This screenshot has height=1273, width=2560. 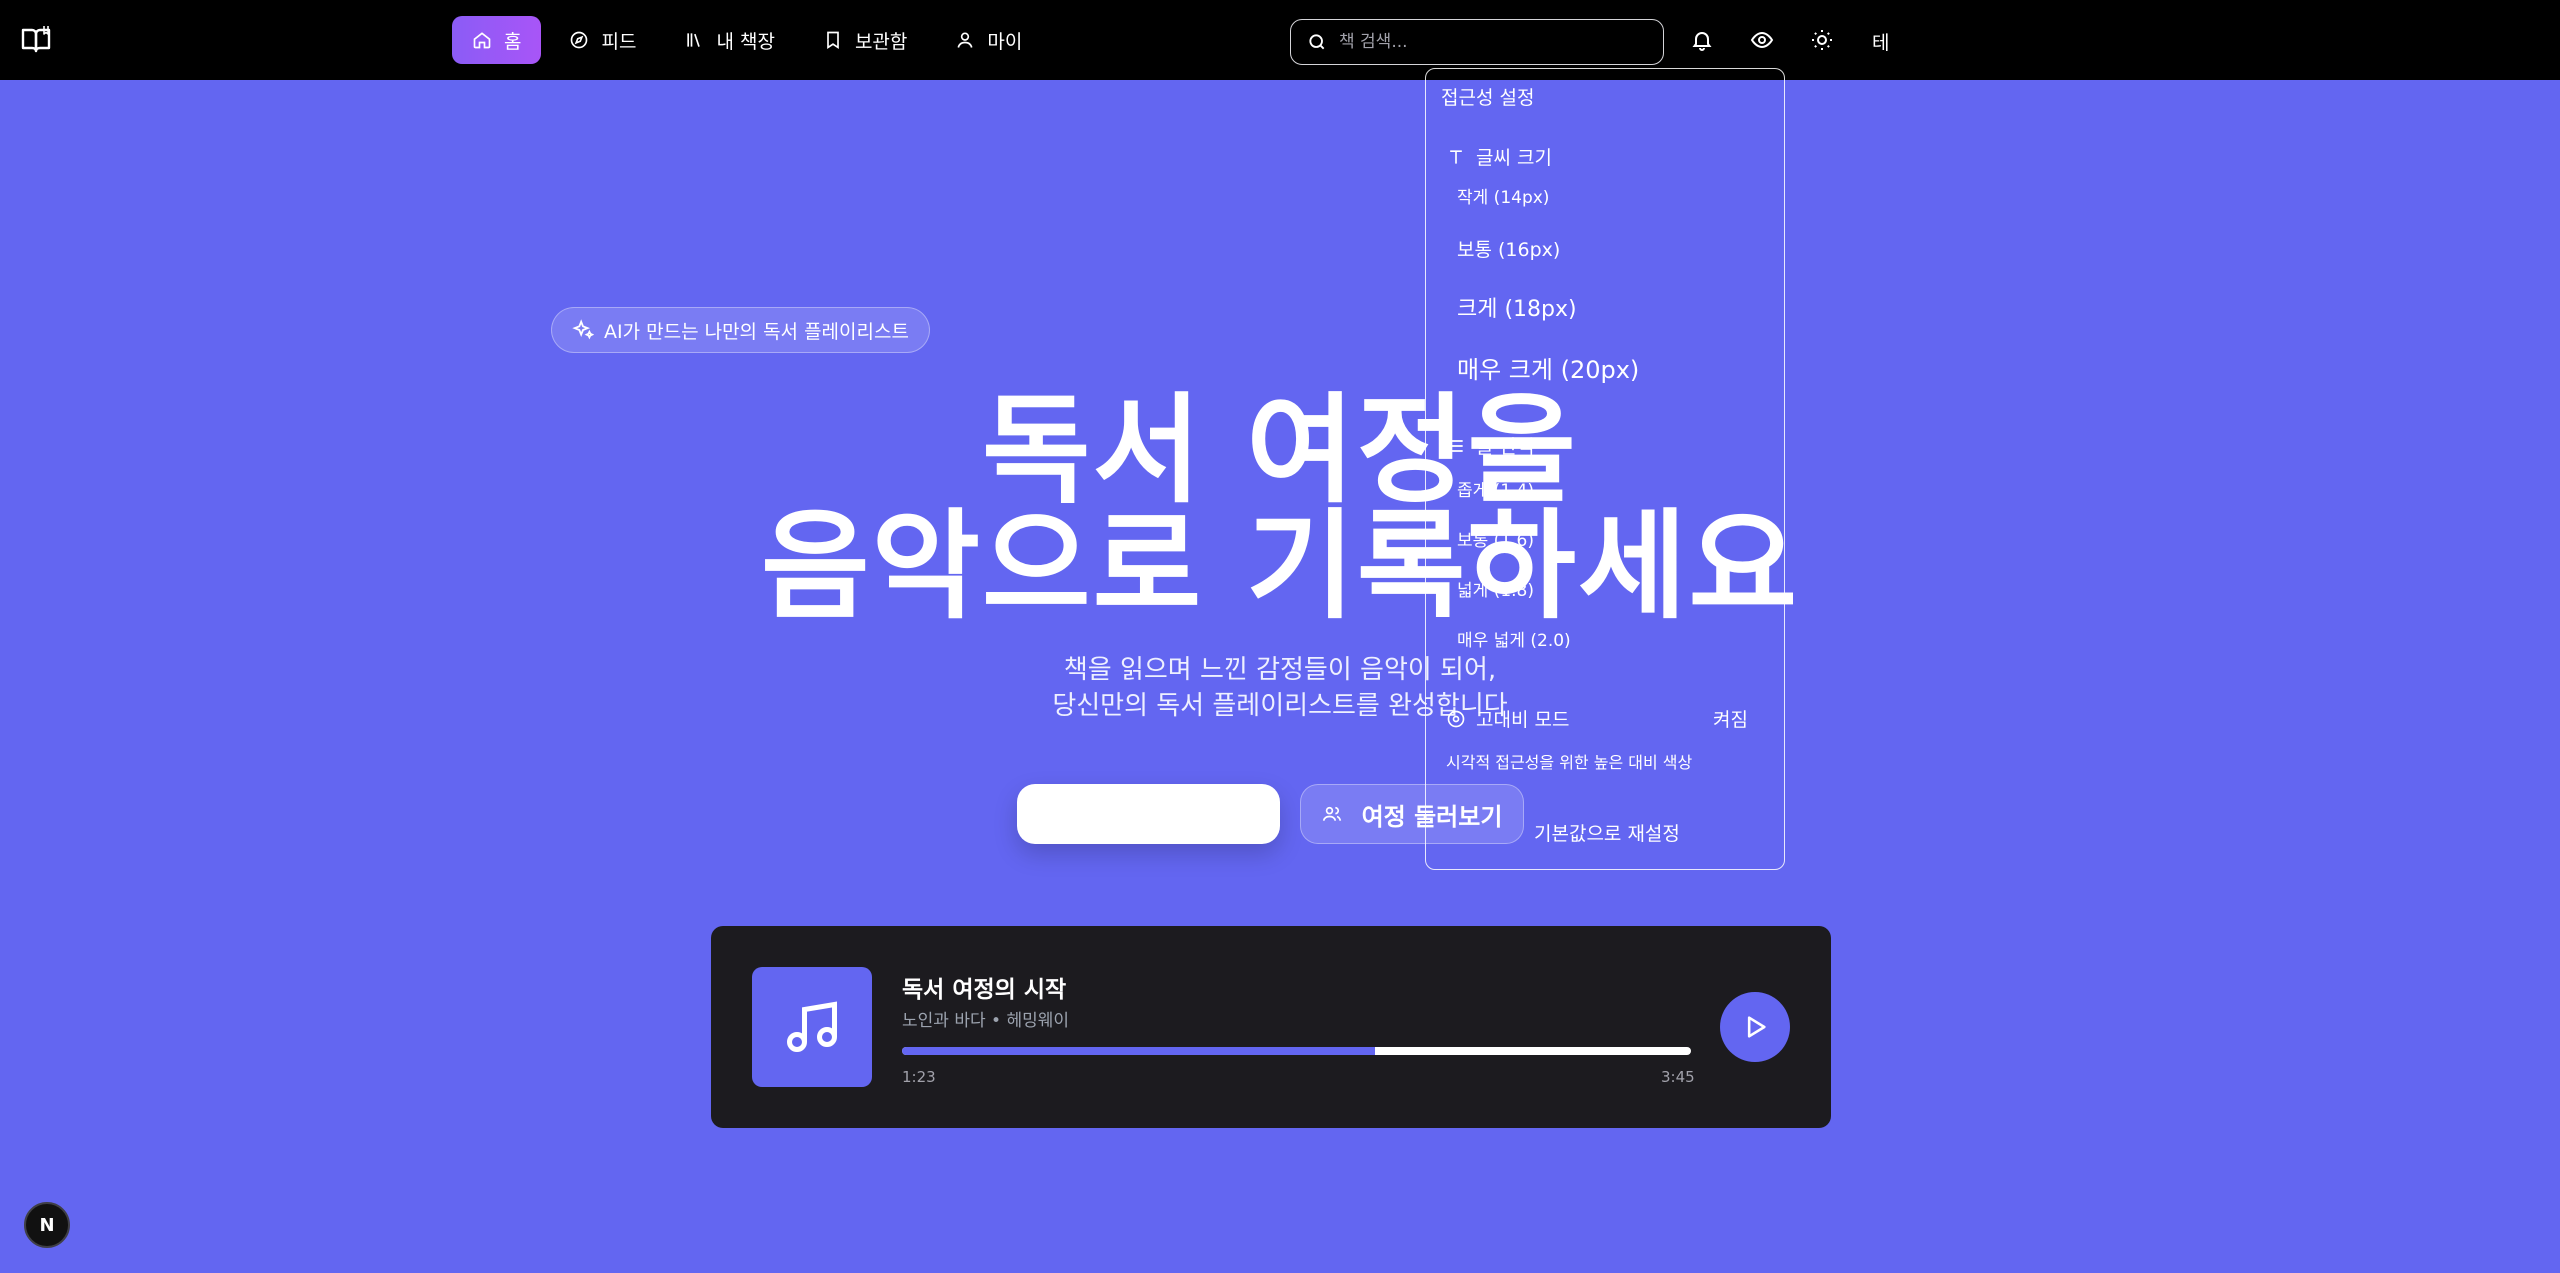 What do you see at coordinates (1503, 195) in the screenshot?
I see `font-size-option: 작게 (14px)` at bounding box center [1503, 195].